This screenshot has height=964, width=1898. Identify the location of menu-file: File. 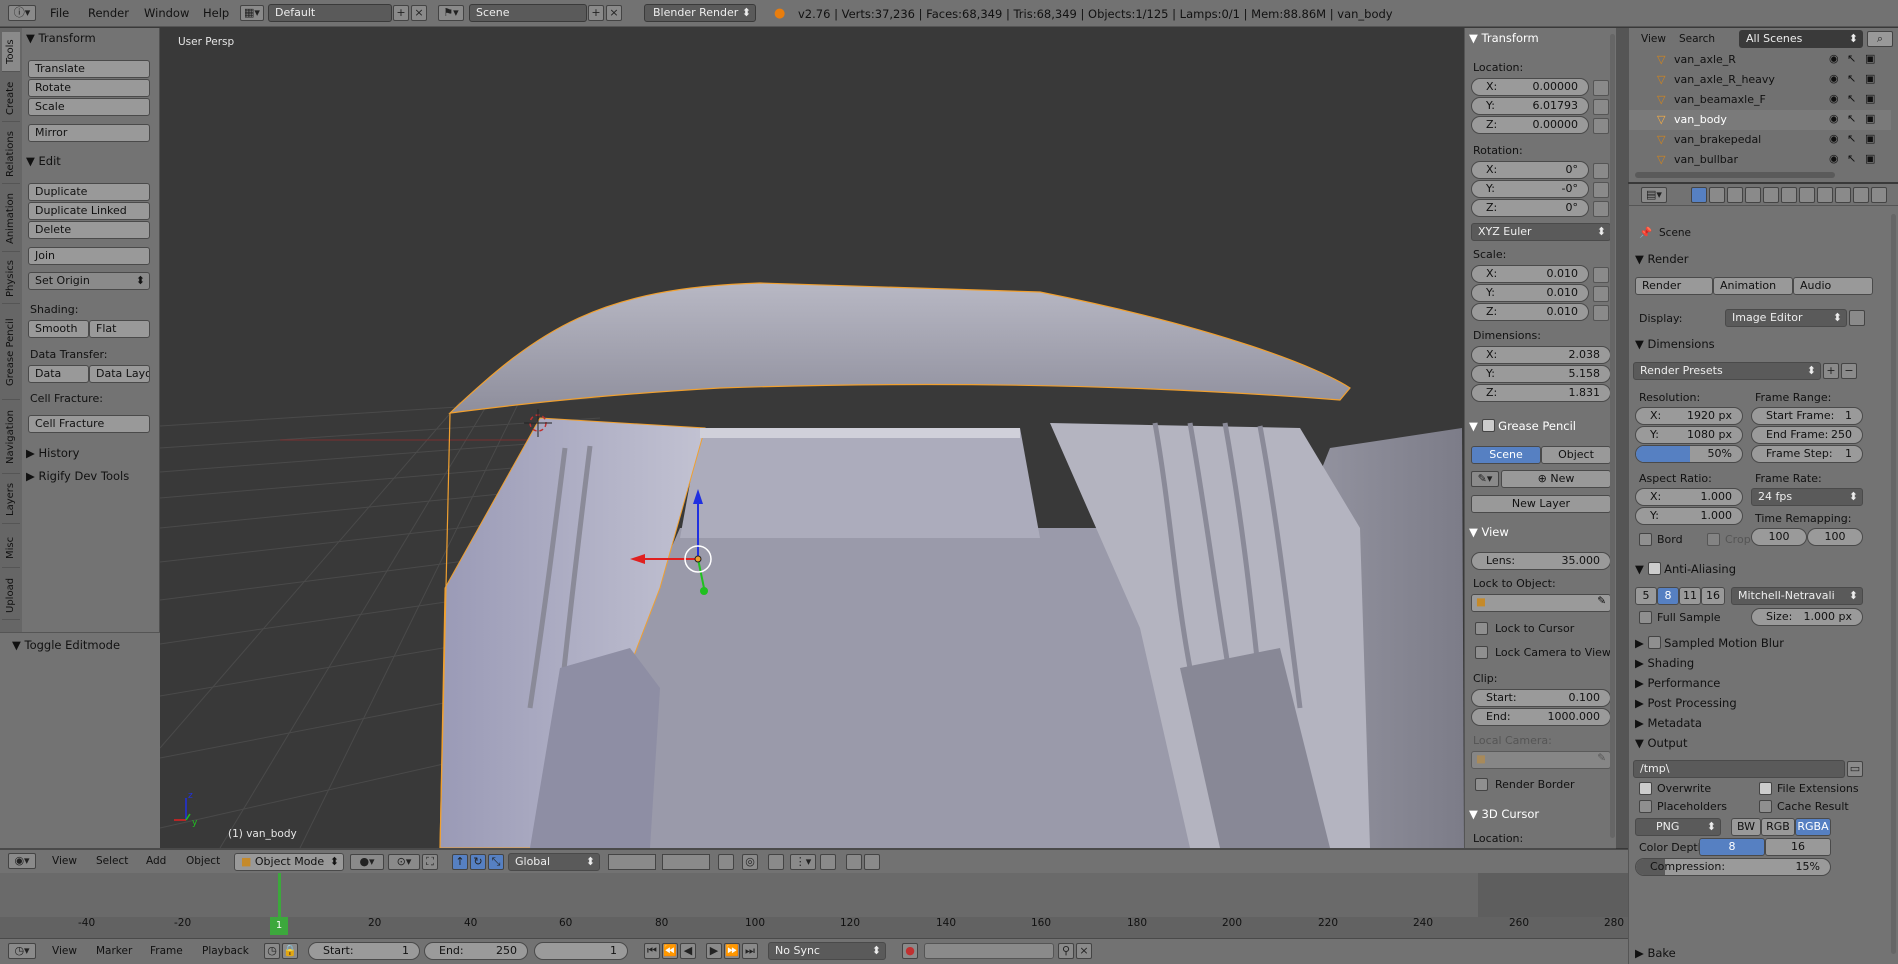
(59, 13).